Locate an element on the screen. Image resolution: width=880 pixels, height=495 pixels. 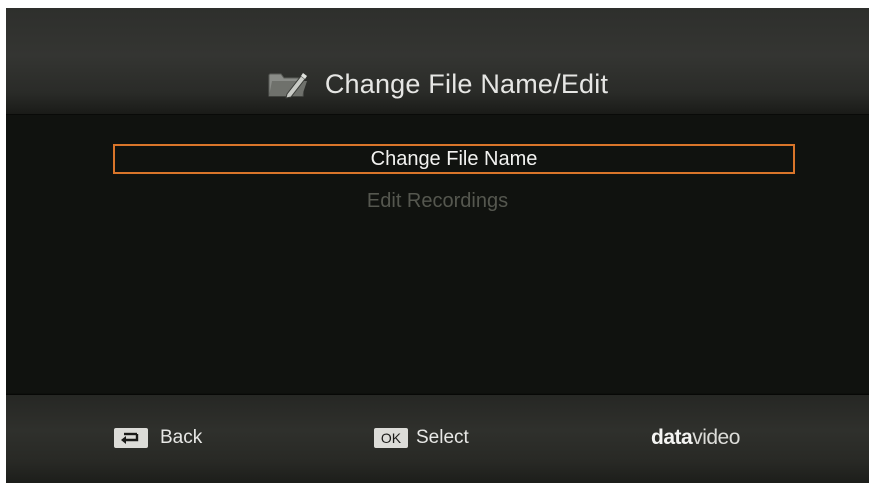
folder-edit-icon is located at coordinates (289, 84).